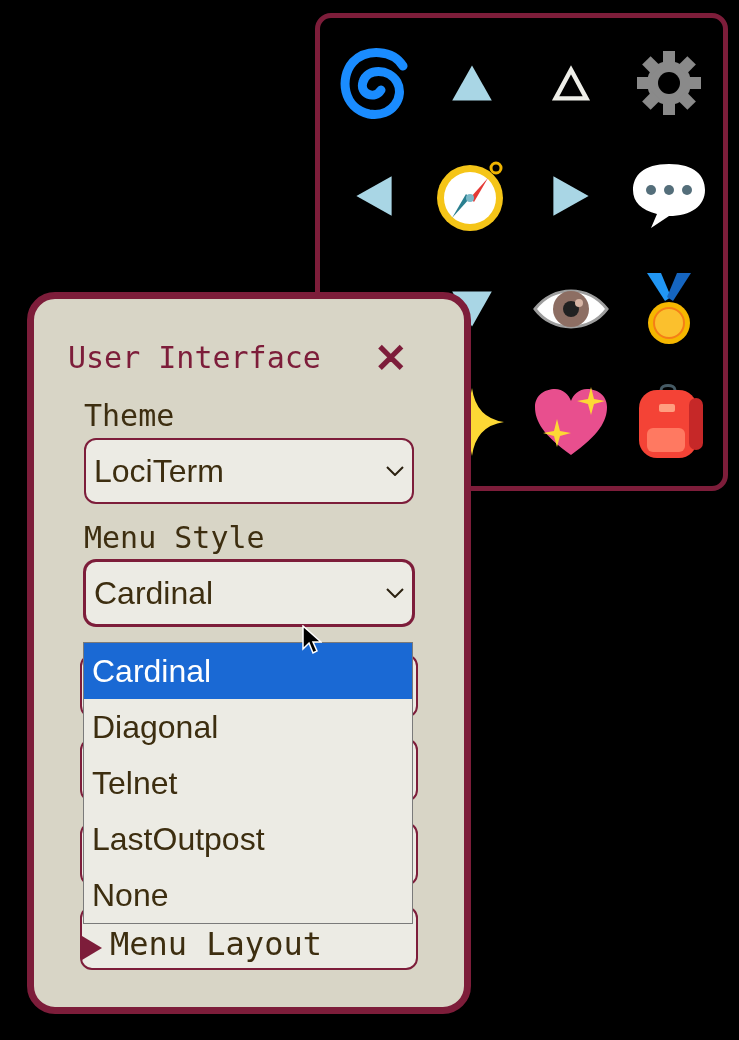 The image size is (739, 1040). What do you see at coordinates (668, 308) in the screenshot?
I see `medal-icon` at bounding box center [668, 308].